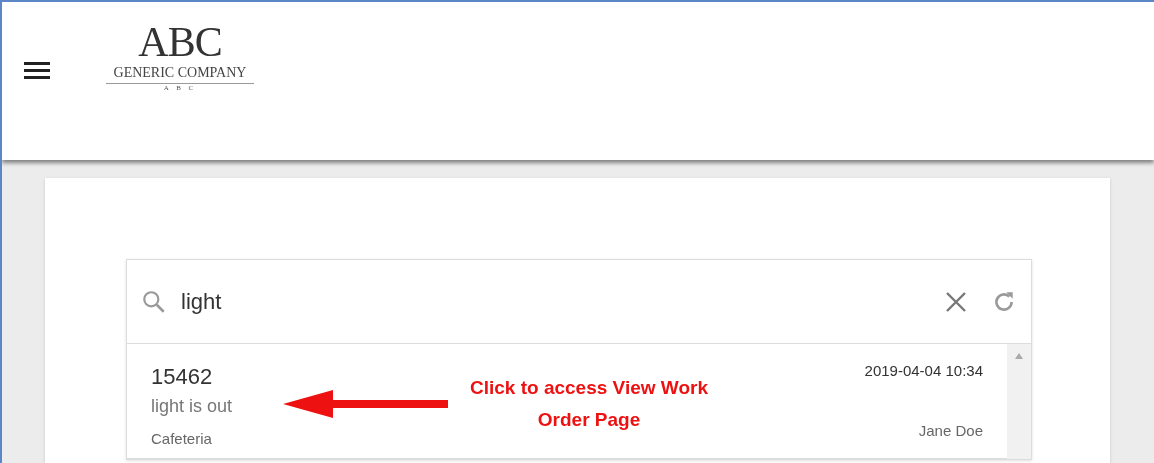  Describe the element at coordinates (365, 404) in the screenshot. I see `arrow-icon` at that location.